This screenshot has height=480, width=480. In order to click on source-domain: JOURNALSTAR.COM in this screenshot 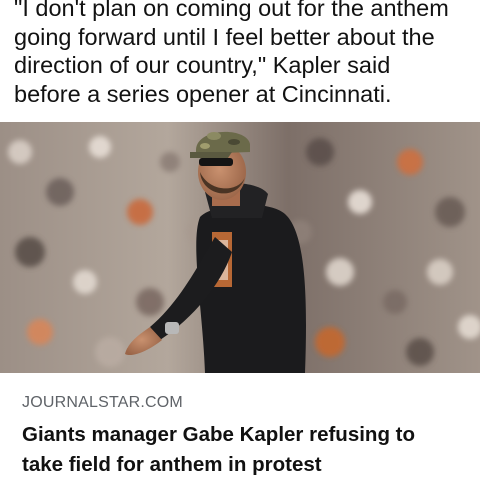, I will do `click(102, 402)`.